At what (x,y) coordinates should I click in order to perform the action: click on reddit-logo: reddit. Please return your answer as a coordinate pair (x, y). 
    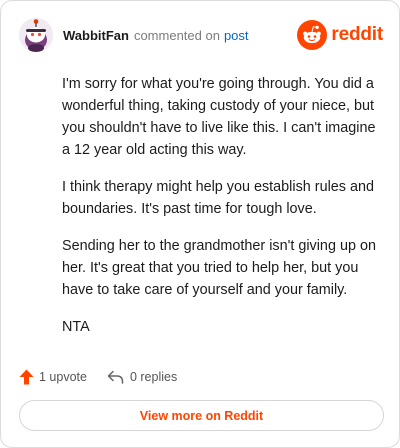
    Looking at the image, I should click on (340, 35).